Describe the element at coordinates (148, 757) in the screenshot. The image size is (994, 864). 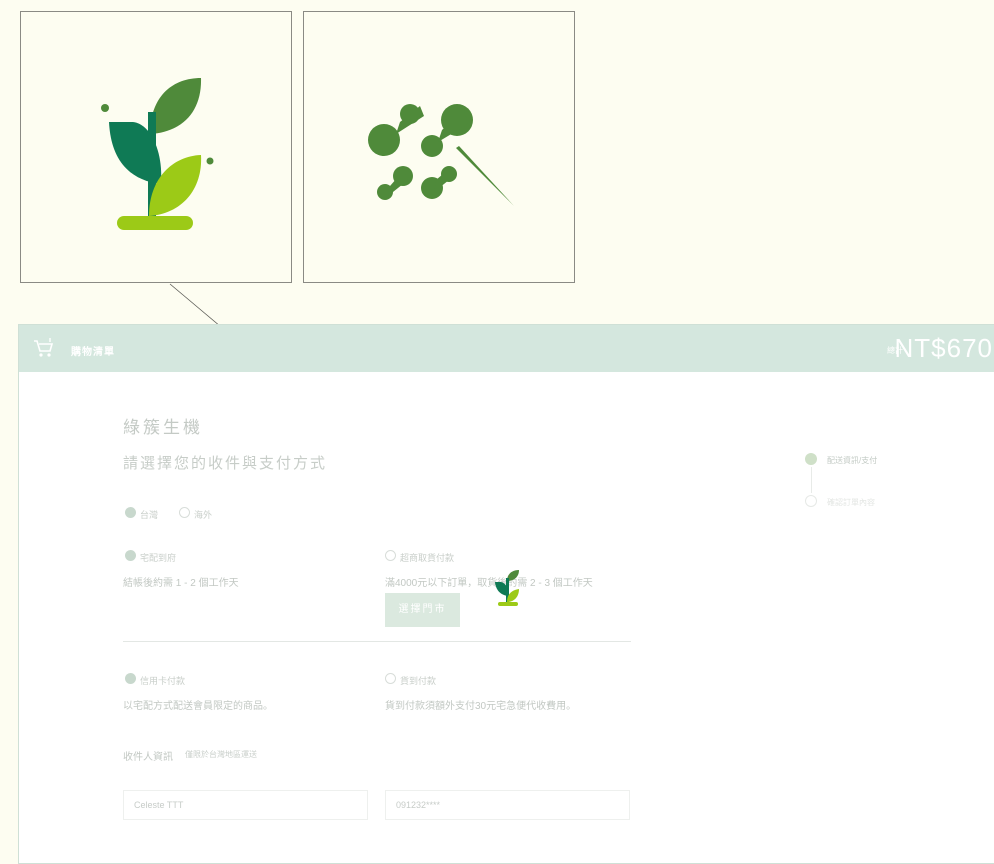
I see `recipient-label: 收件人資訊` at that location.